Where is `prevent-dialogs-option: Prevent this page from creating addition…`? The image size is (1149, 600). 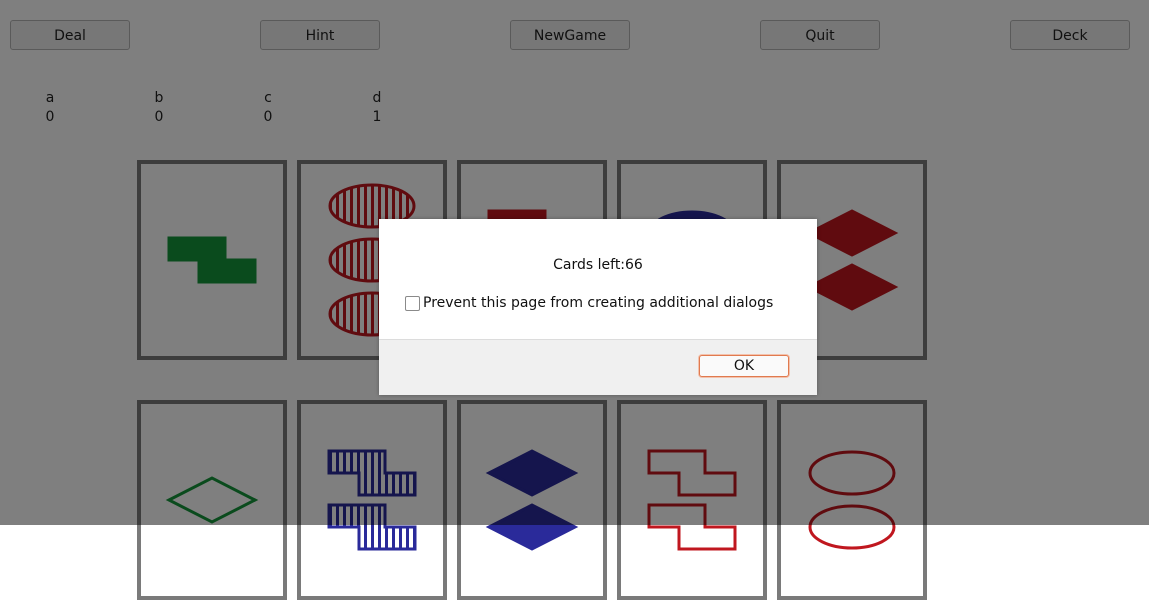 prevent-dialogs-option: Prevent this page from creating addition… is located at coordinates (589, 303).